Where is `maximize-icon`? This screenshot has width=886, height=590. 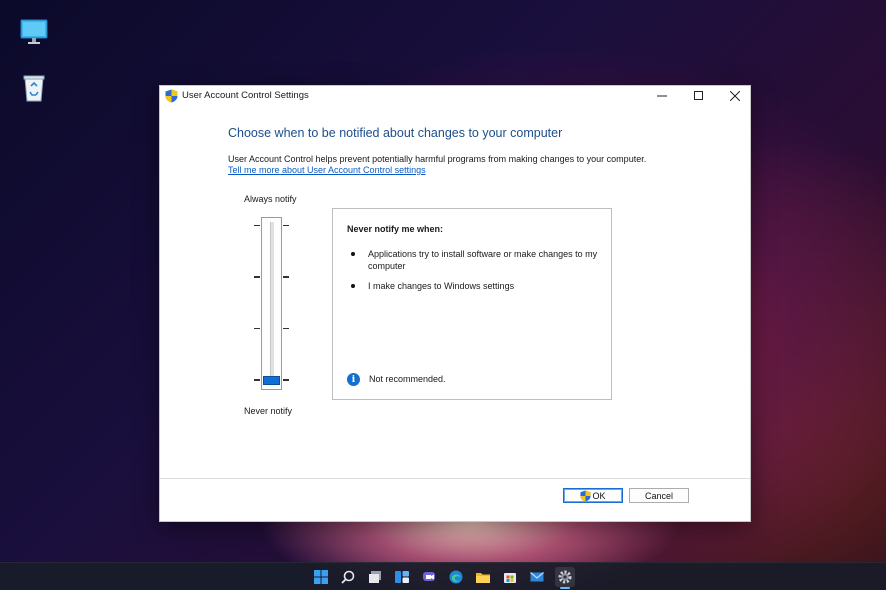
maximize-icon is located at coordinates (698, 95).